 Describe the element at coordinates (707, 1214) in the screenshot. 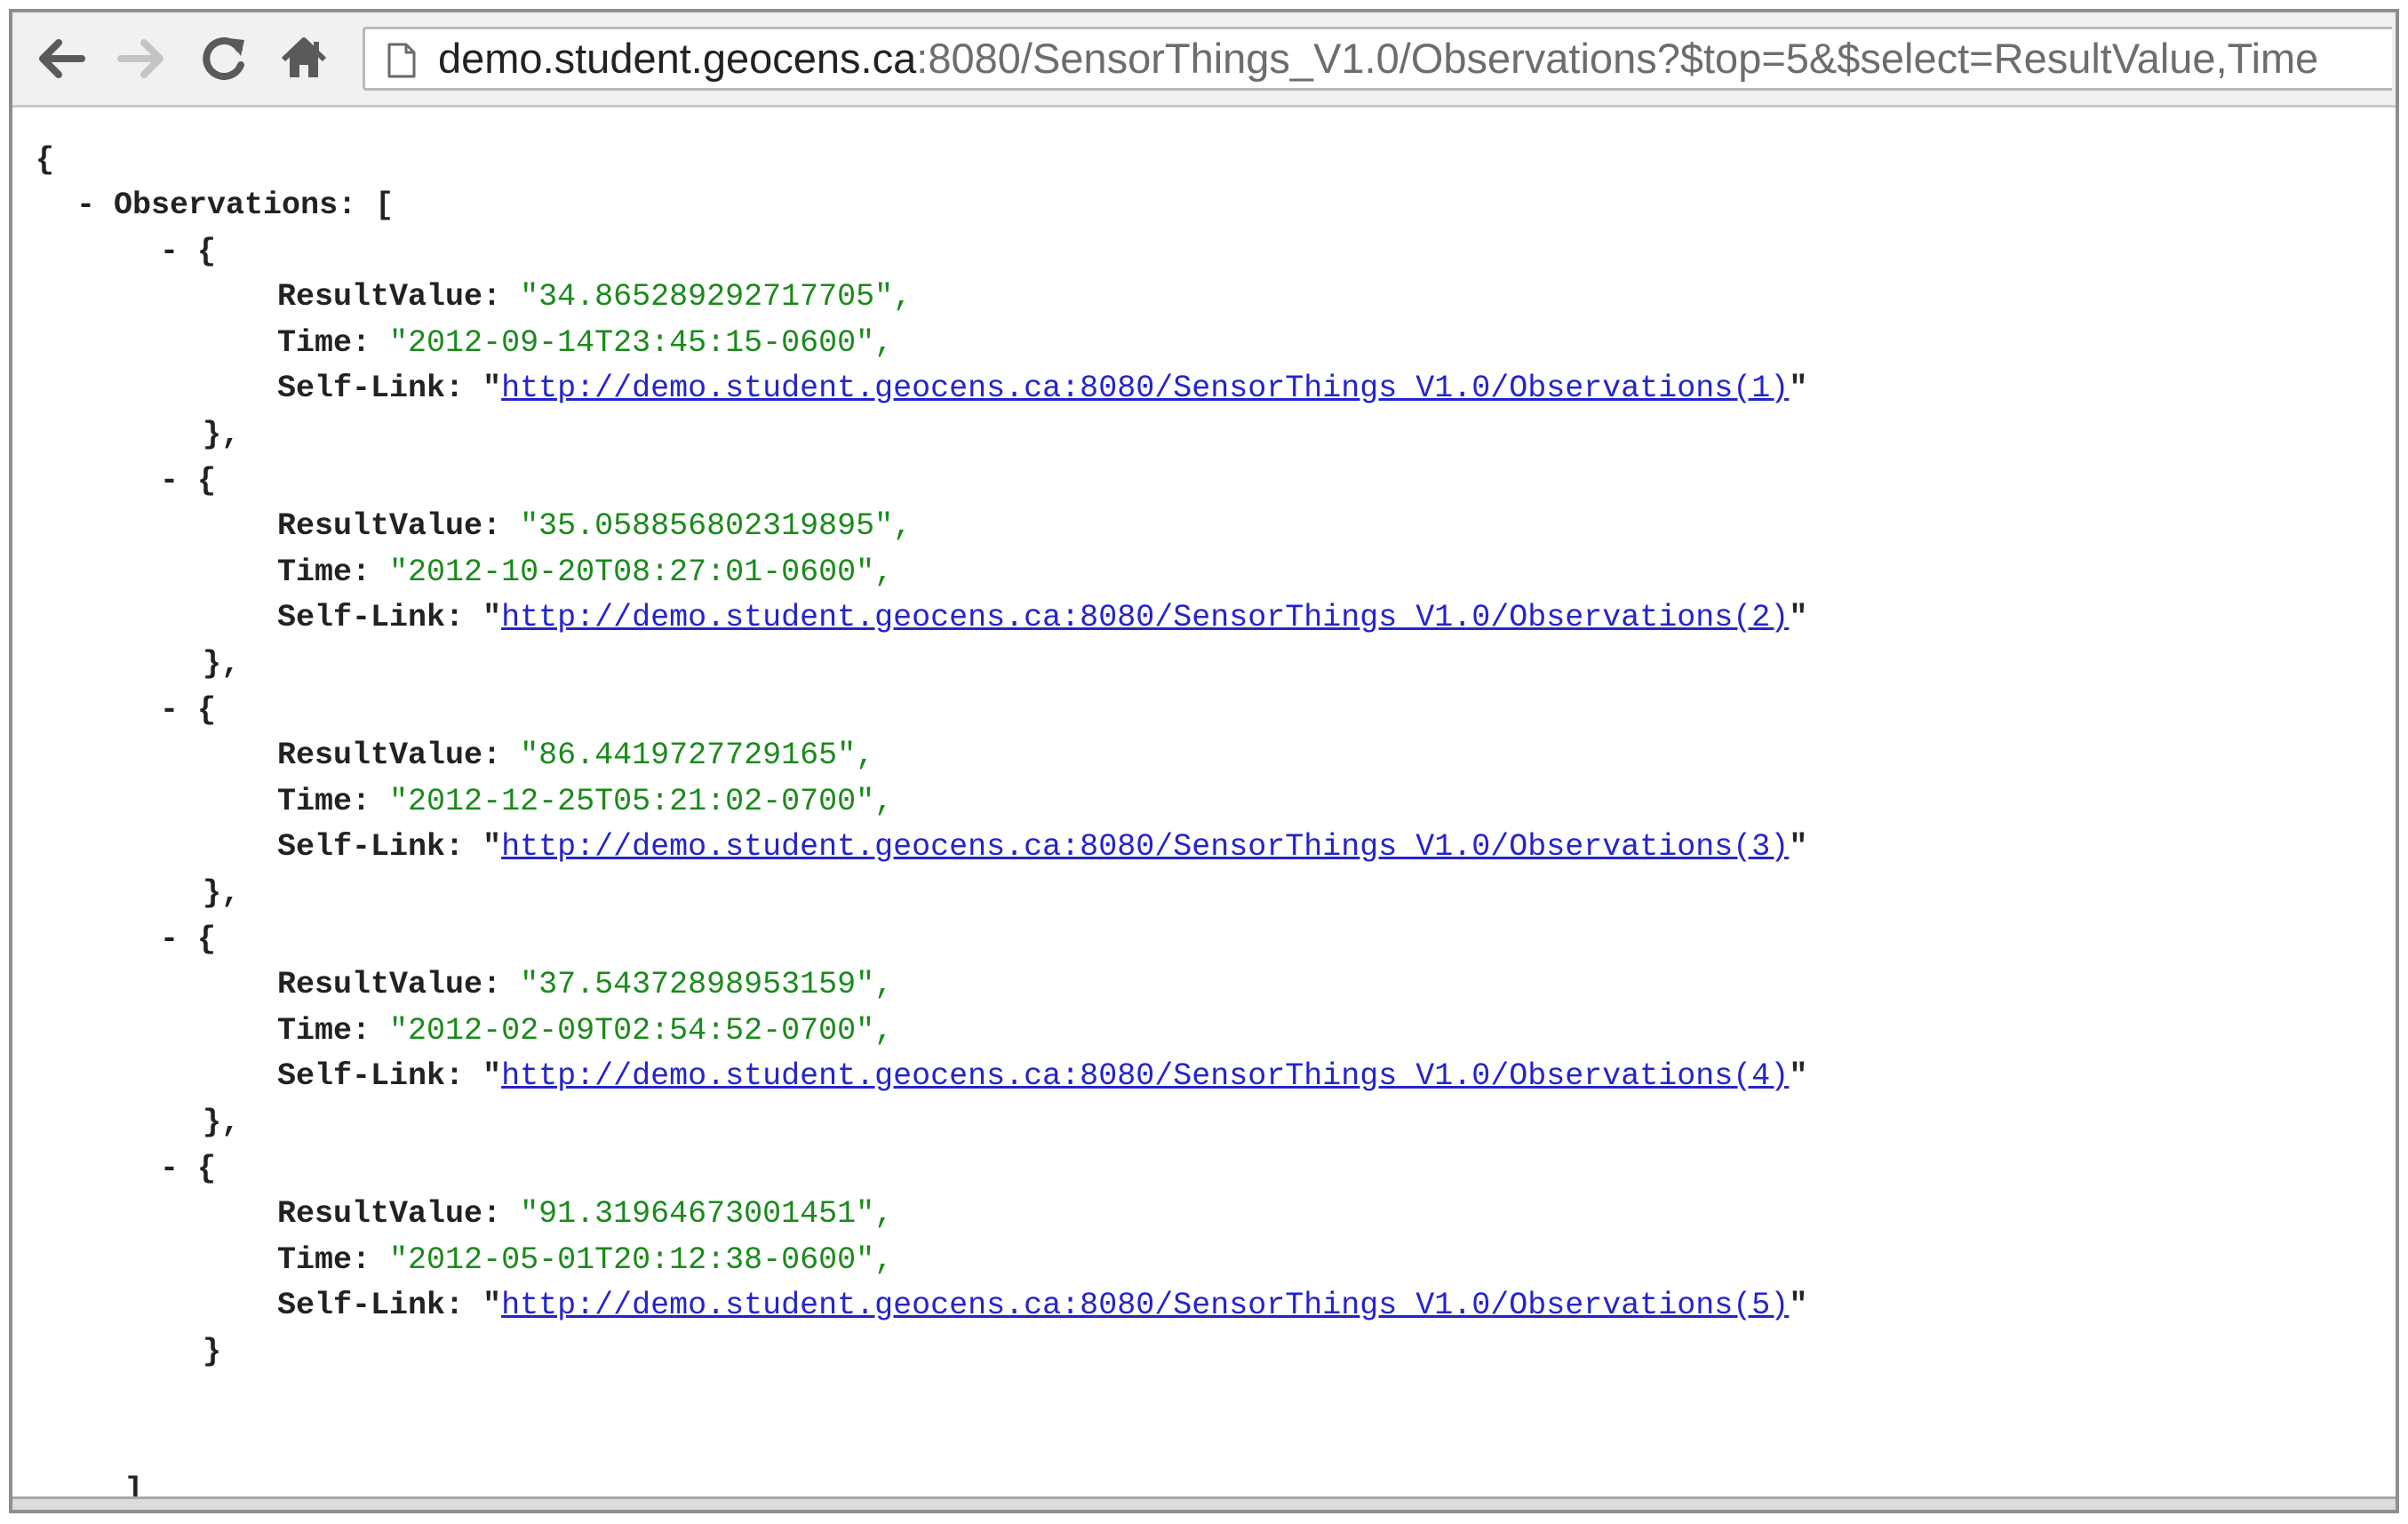

I see `result-value: "91.31964673001451",` at that location.